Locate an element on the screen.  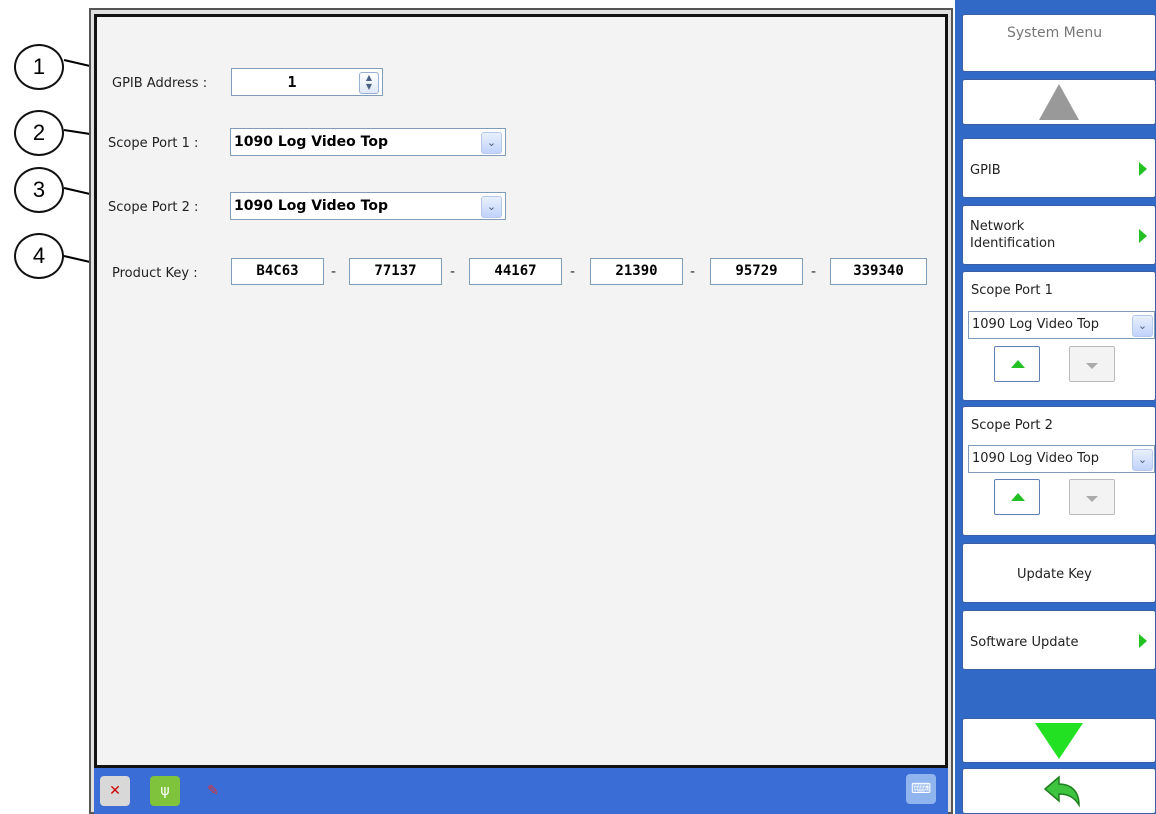
scope-port-2-panel-value: 1090 Log Video Top is located at coordinates (1036, 458).